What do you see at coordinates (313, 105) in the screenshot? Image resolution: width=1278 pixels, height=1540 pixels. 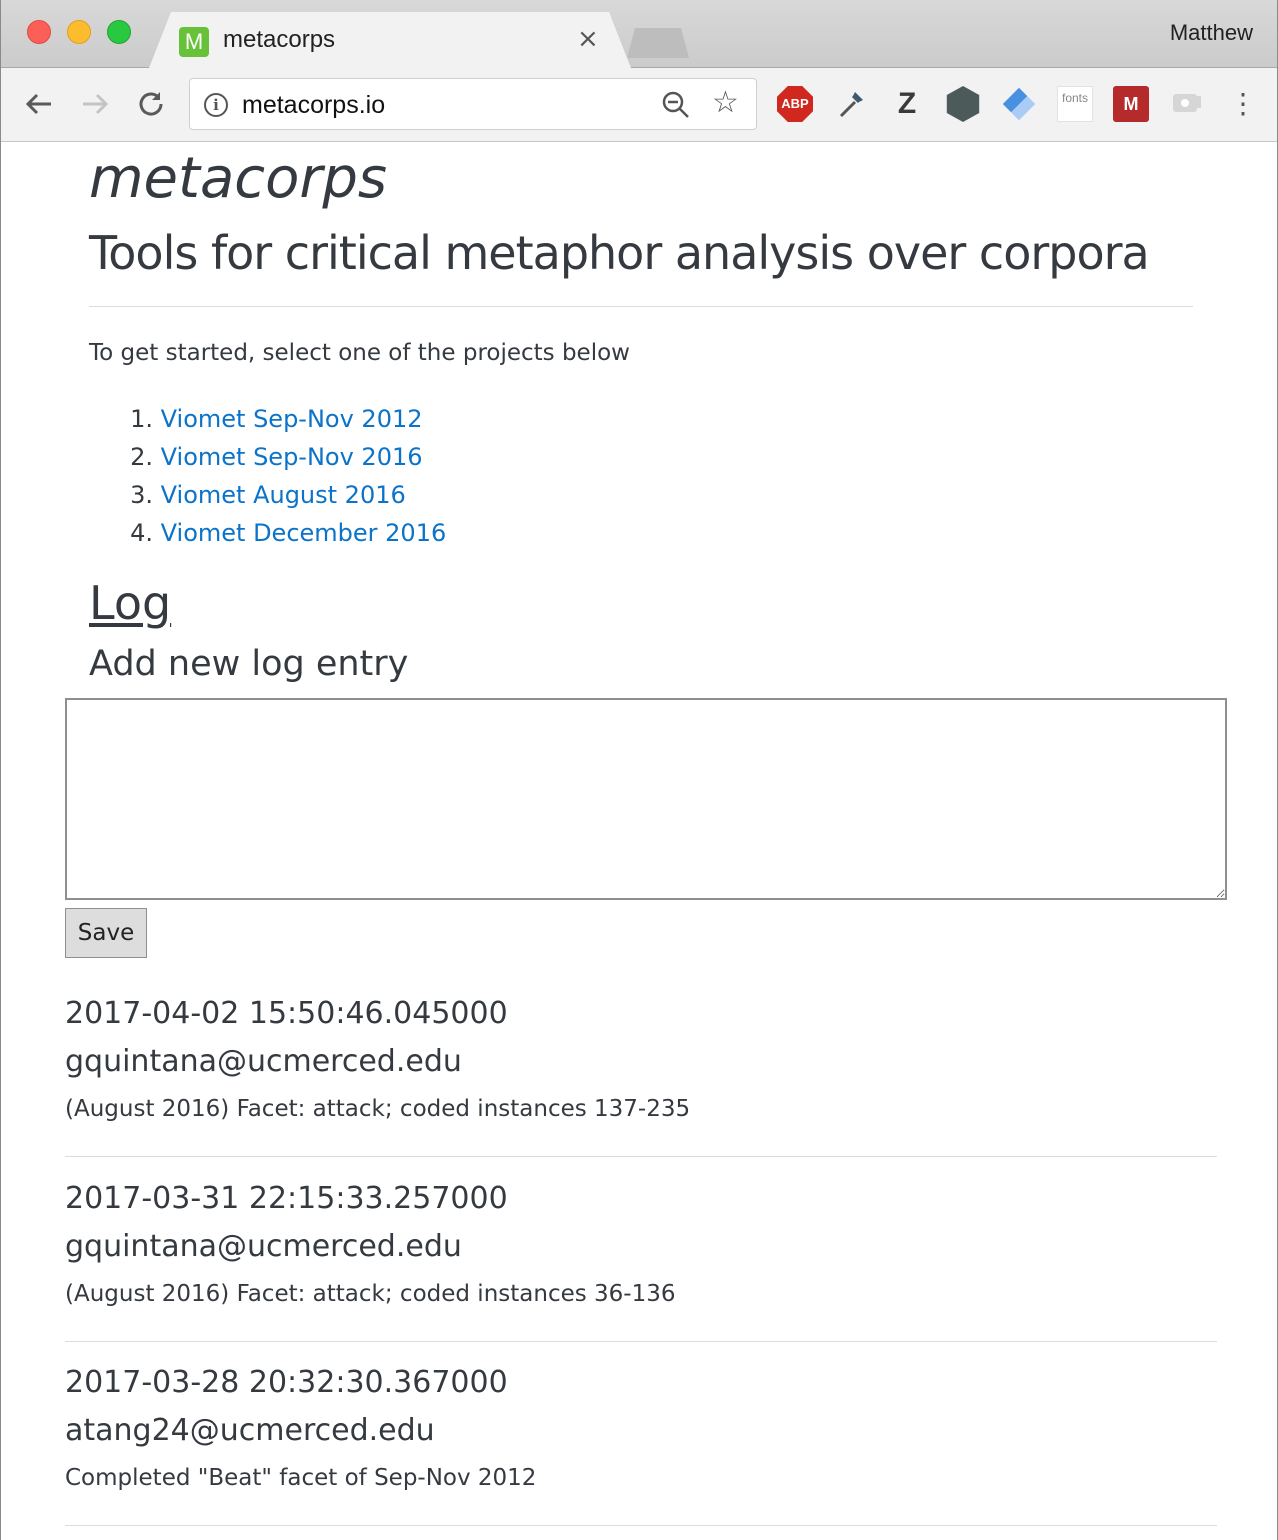 I see `url-text: metacorps.io` at bounding box center [313, 105].